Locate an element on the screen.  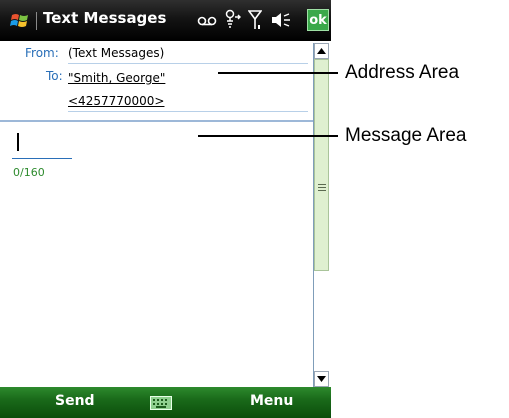
ok-button: ok is located at coordinates (318, 20).